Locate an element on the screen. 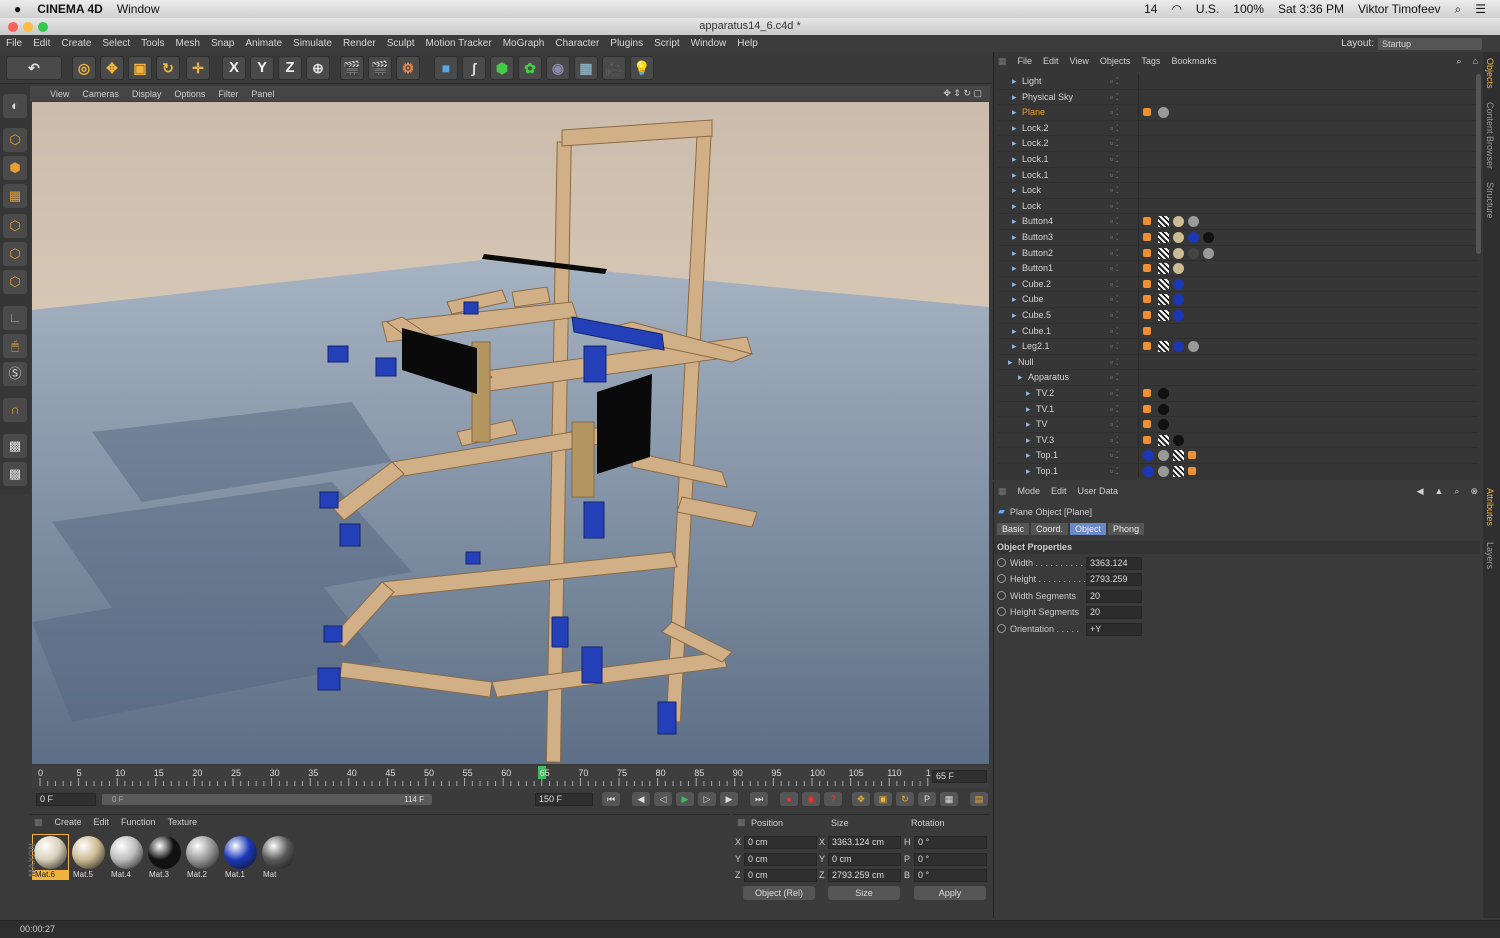  material-swatch: Mat.3 is located at coordinates (164, 857).